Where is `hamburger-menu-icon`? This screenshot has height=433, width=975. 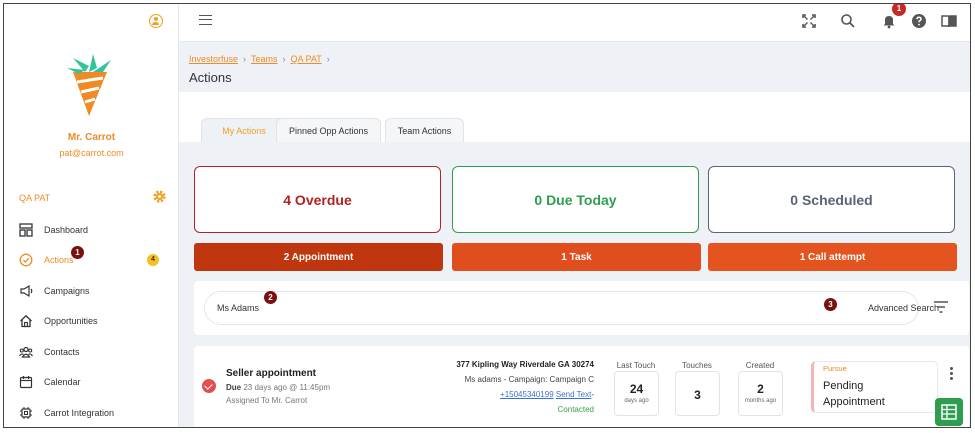 hamburger-menu-icon is located at coordinates (205, 20).